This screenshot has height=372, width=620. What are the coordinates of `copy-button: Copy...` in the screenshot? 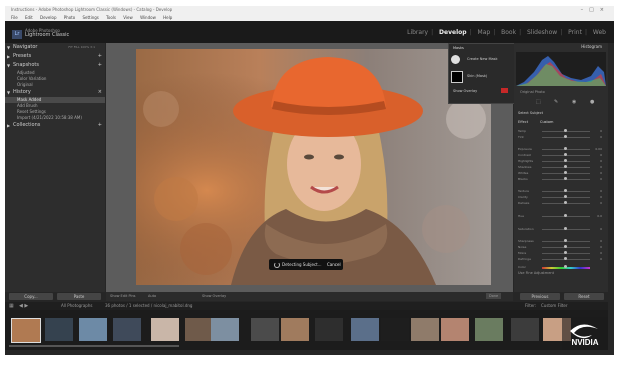 It's located at (31, 296).